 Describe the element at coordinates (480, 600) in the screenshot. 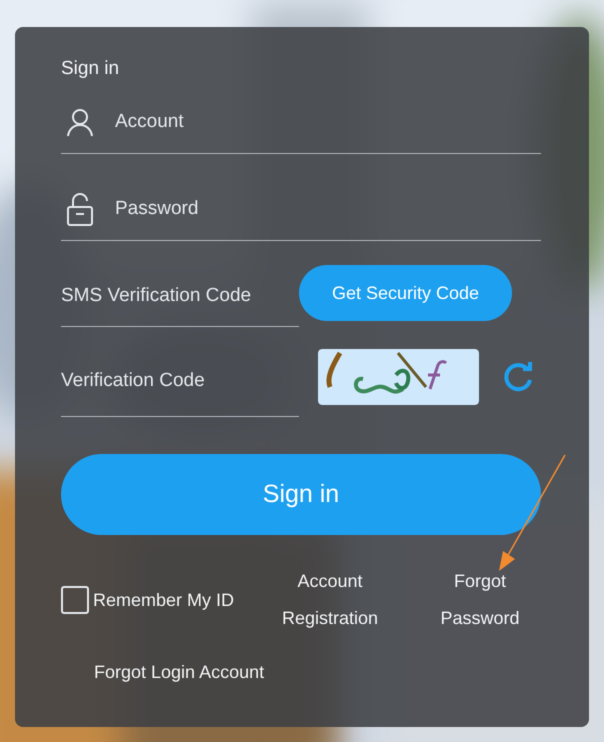

I see `forgot-password-link: Forgot Password` at that location.